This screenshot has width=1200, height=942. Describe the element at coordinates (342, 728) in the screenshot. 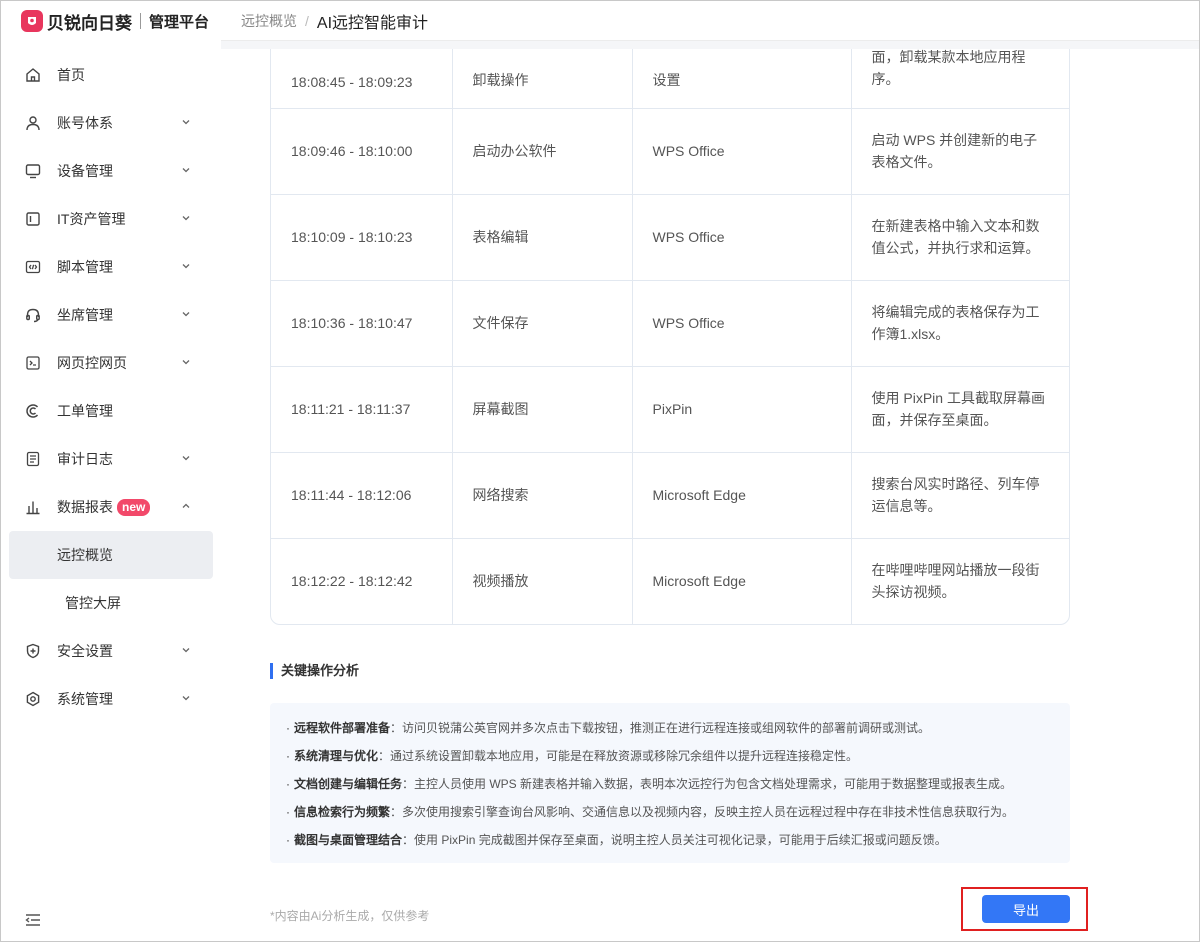

I see `analysis-point-label: 远程软件部署准备` at that location.